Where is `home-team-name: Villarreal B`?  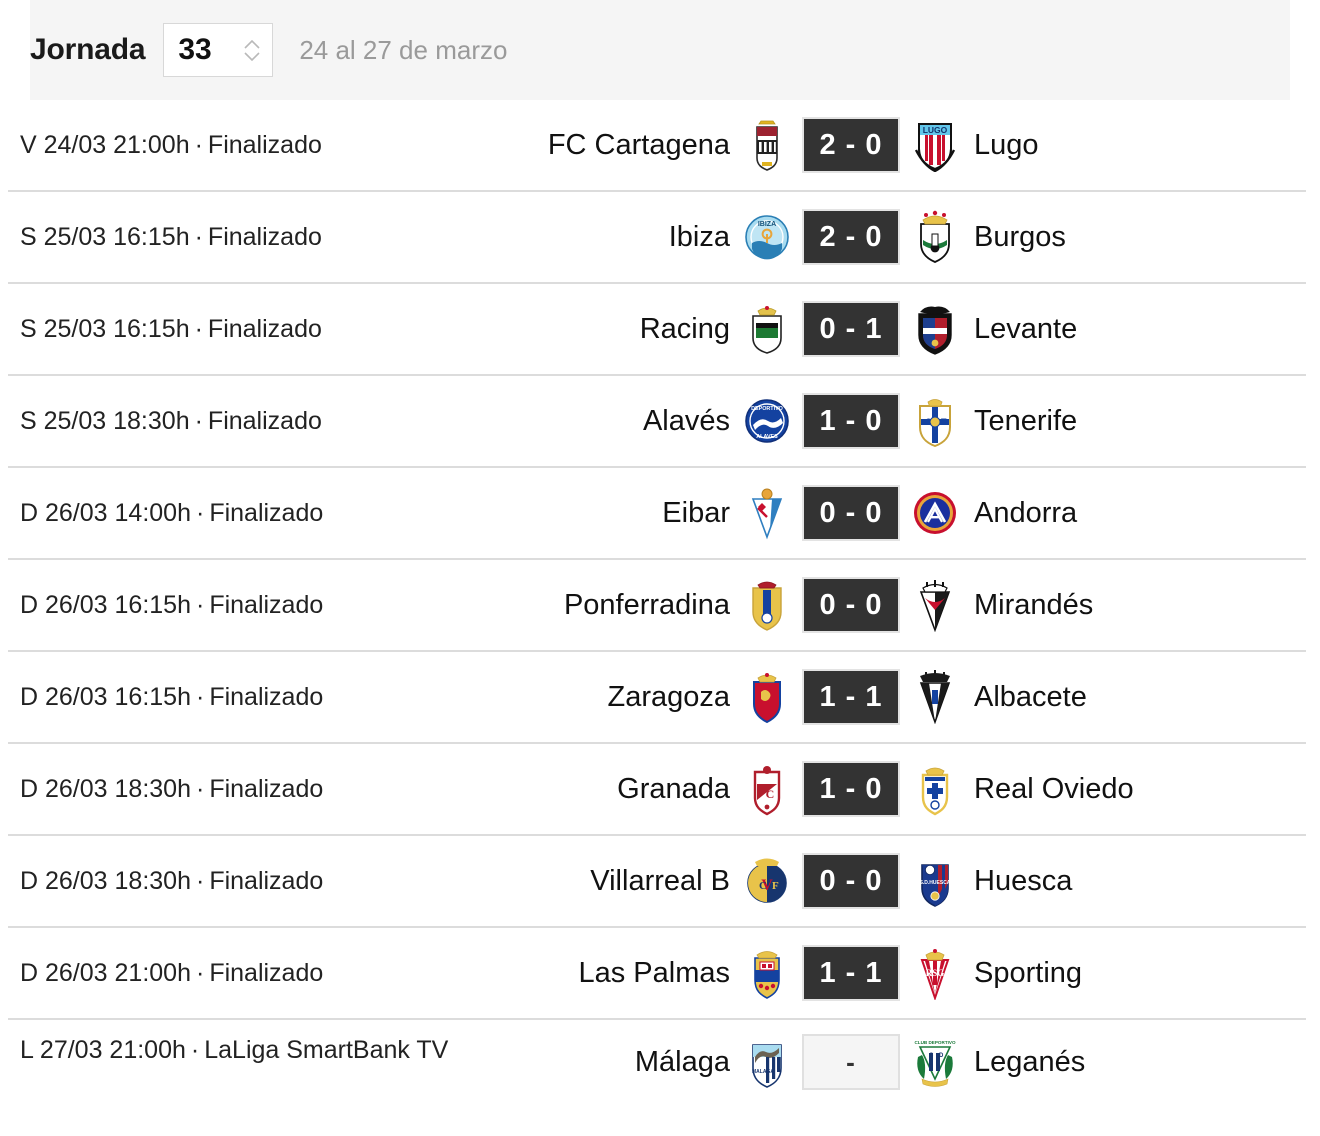 home-team-name: Villarreal B is located at coordinates (626, 881).